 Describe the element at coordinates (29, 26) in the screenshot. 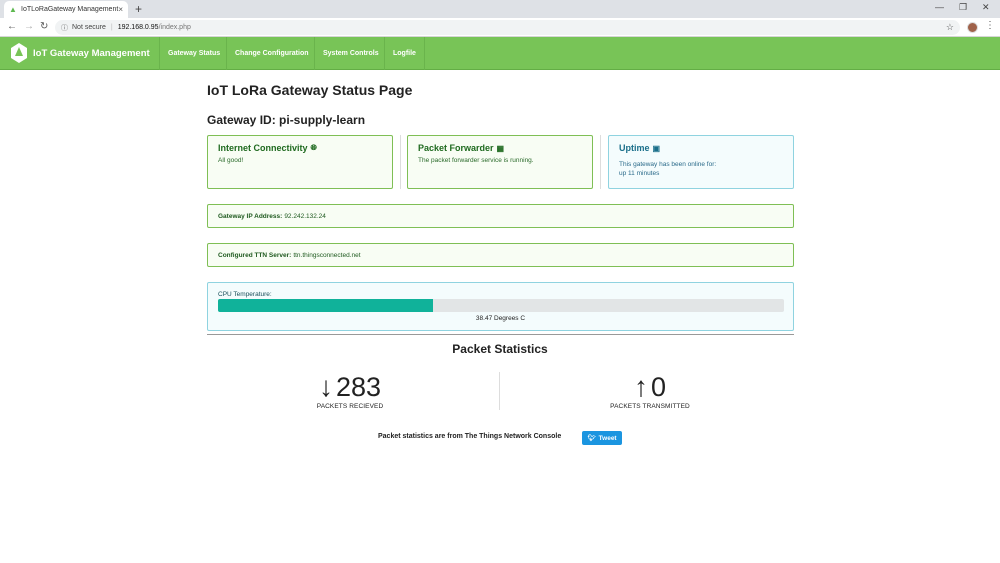

I see `forward-icon: →` at that location.